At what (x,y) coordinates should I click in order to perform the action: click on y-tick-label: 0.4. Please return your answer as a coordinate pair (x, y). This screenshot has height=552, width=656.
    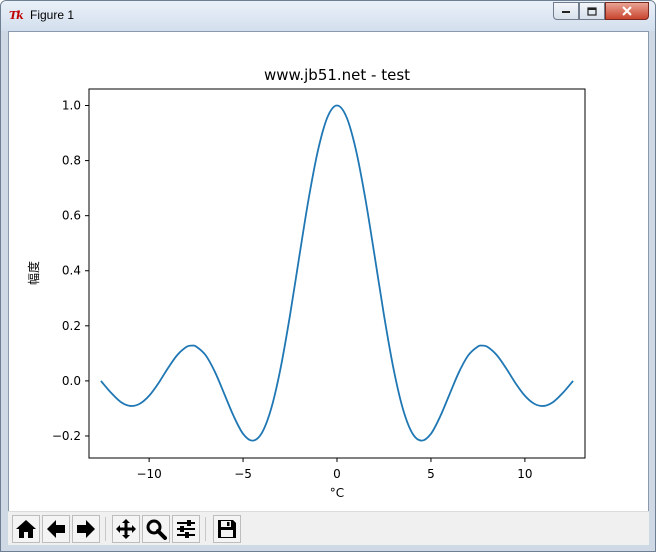
    Looking at the image, I should click on (71, 271).